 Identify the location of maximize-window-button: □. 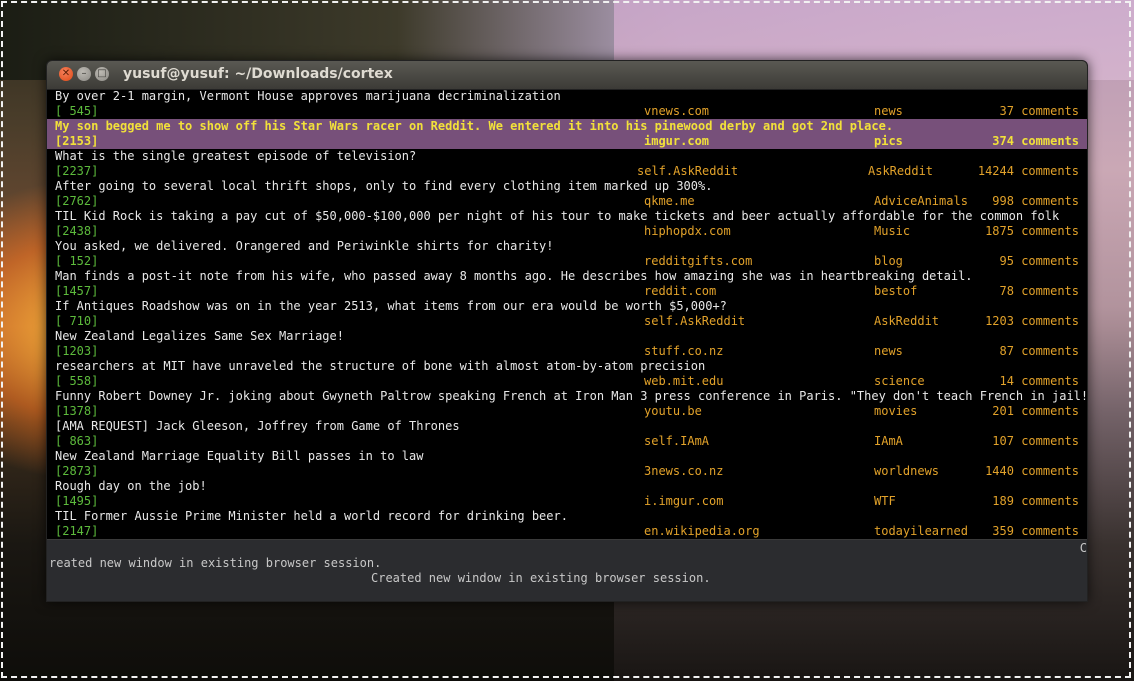
(102, 74).